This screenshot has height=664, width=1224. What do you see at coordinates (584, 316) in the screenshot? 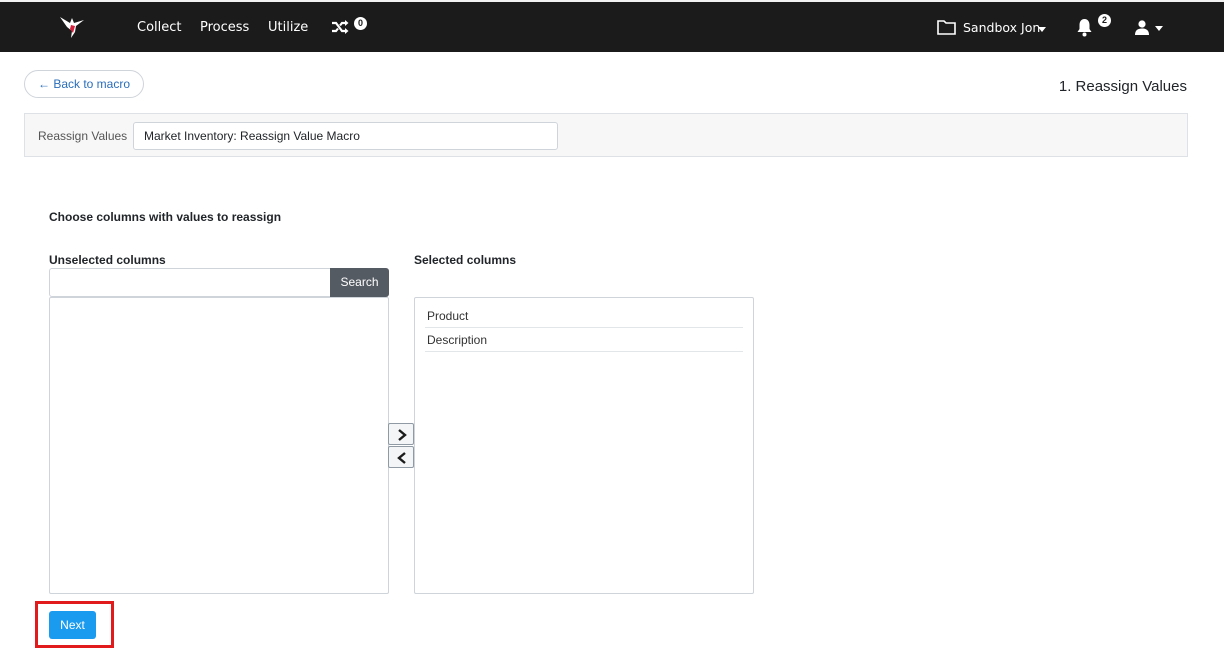
I see `selected-column-item: Product` at bounding box center [584, 316].